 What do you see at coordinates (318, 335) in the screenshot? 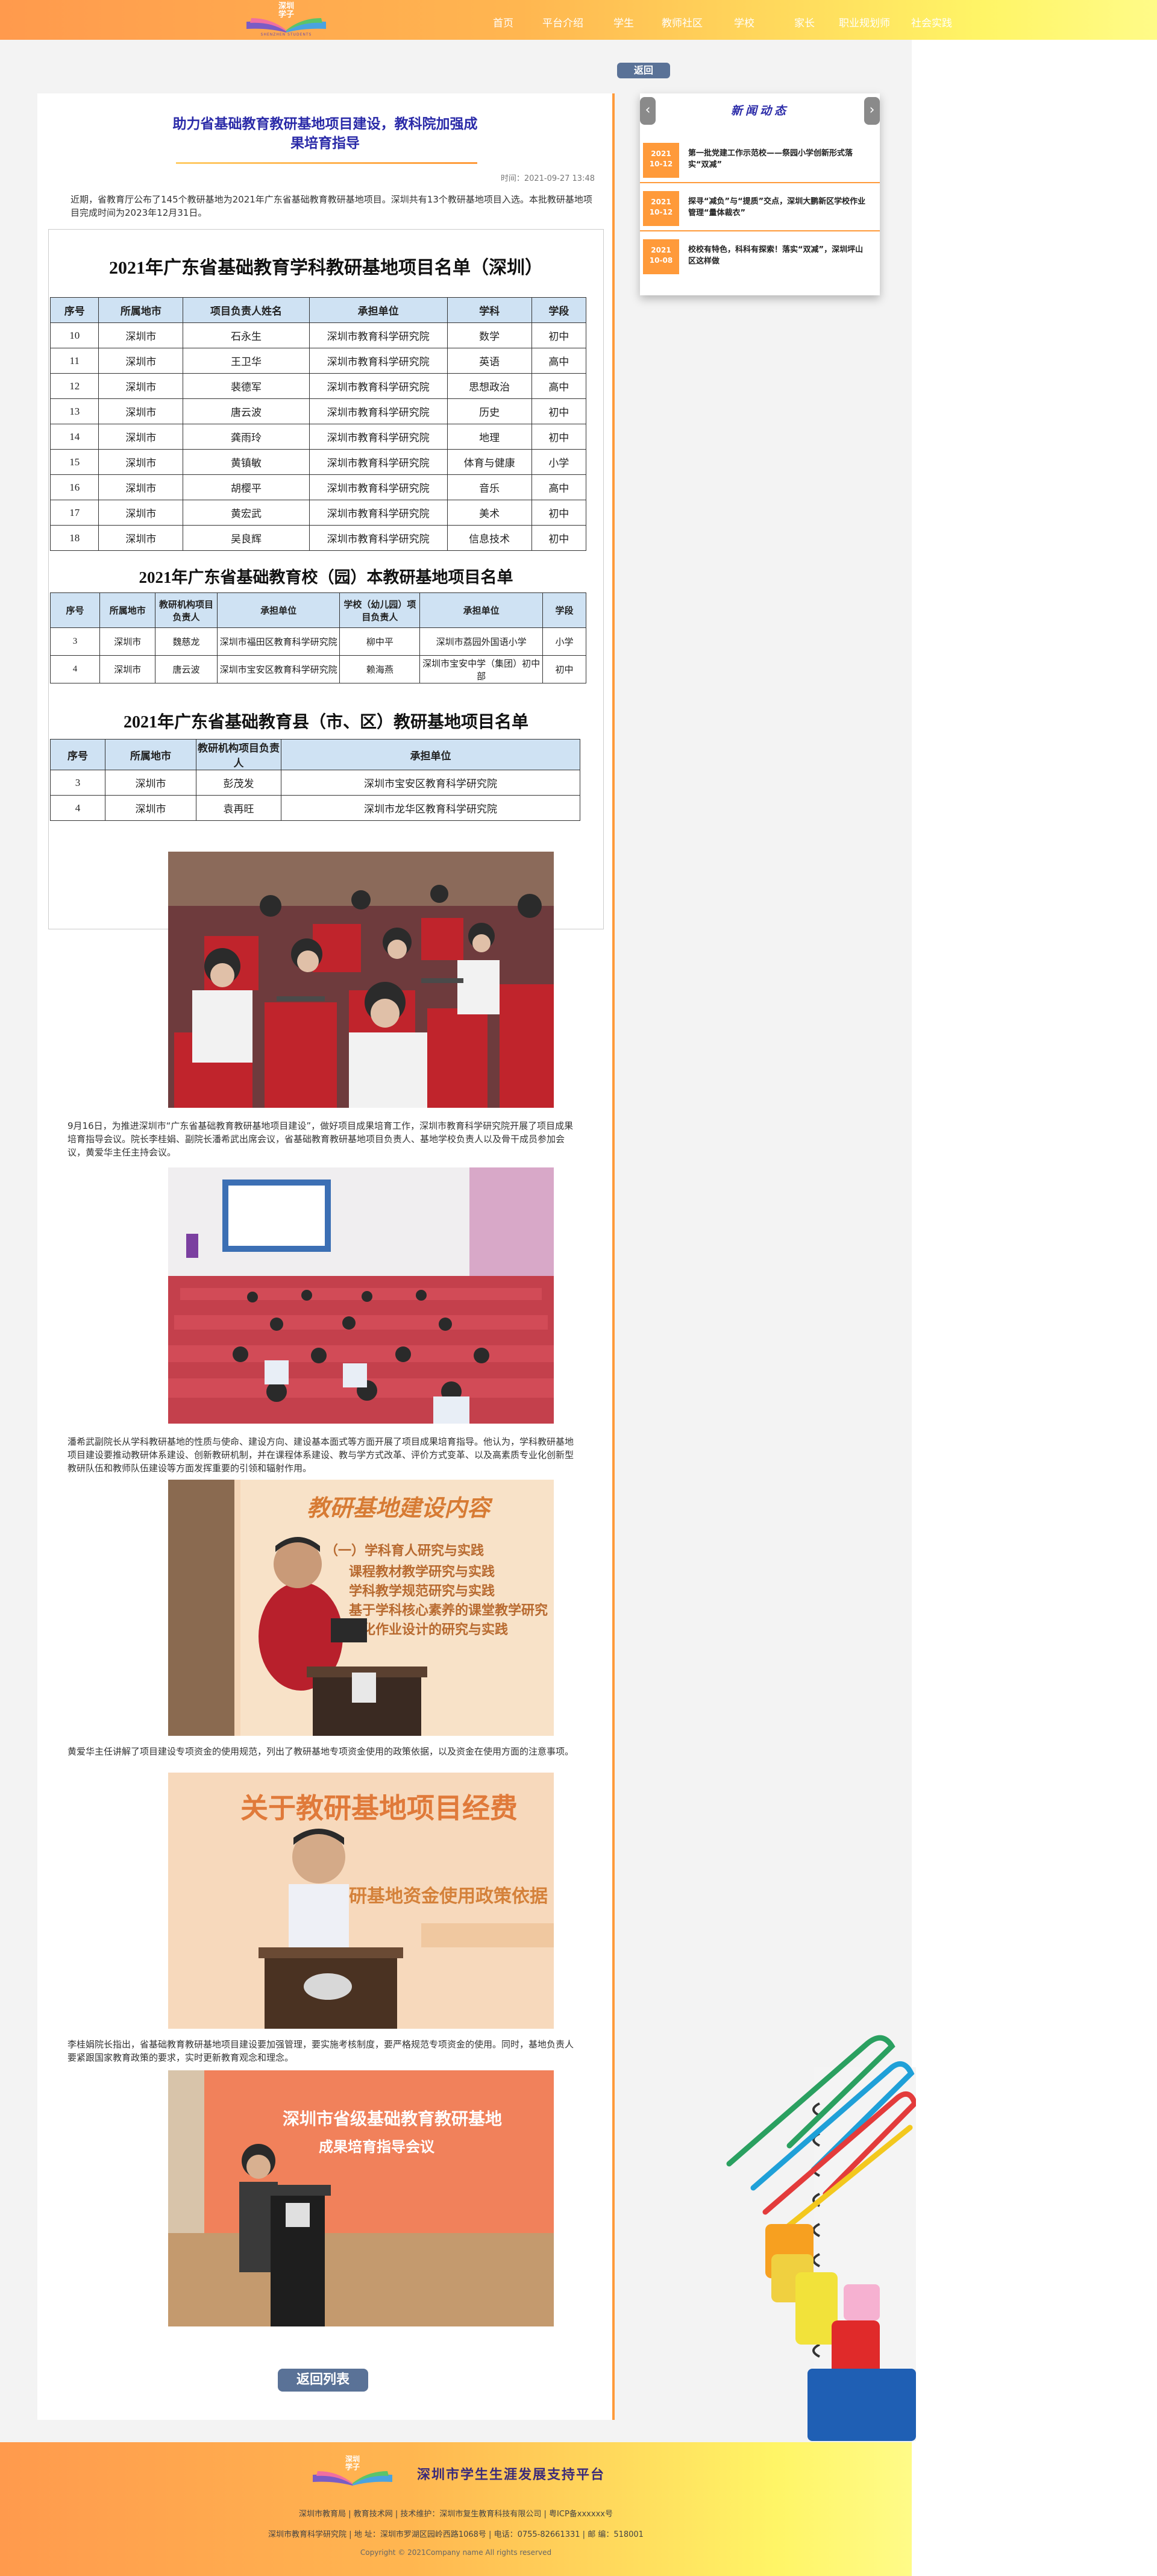
I see `table-row: 10 深圳市 石永生 深圳市教育科学研究院 数学 初中` at bounding box center [318, 335].